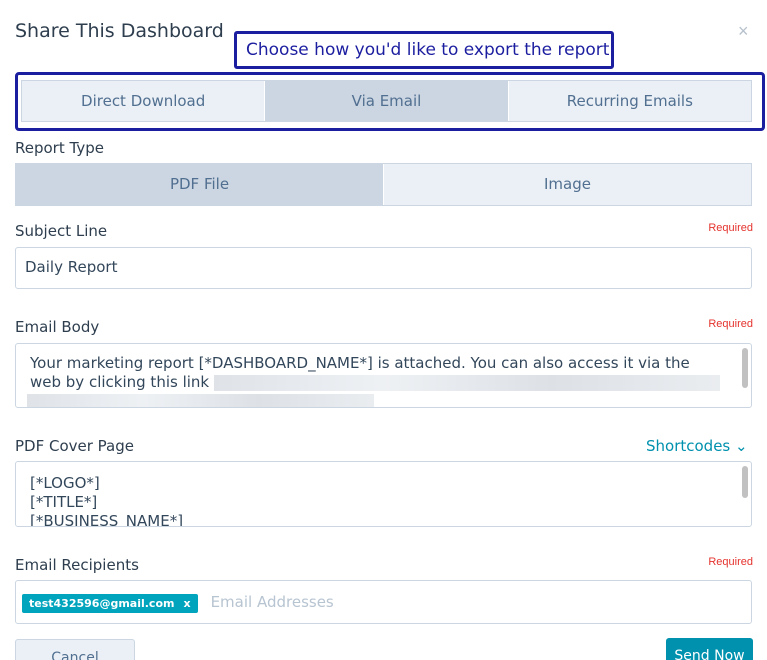 The width and height of the screenshot is (767, 660). I want to click on email-recipients-field: test432596@gmail.com x, so click(383, 602).